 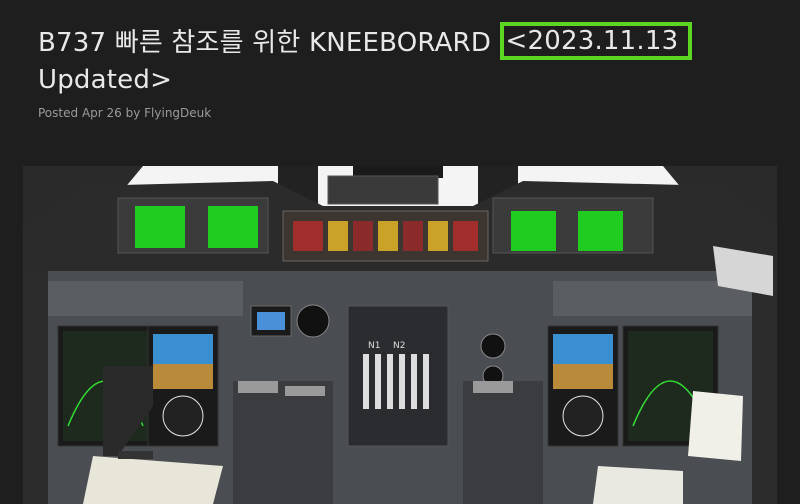 I want to click on post-meta: Posted Apr 26 by FlyingDeuk, so click(x=124, y=113).